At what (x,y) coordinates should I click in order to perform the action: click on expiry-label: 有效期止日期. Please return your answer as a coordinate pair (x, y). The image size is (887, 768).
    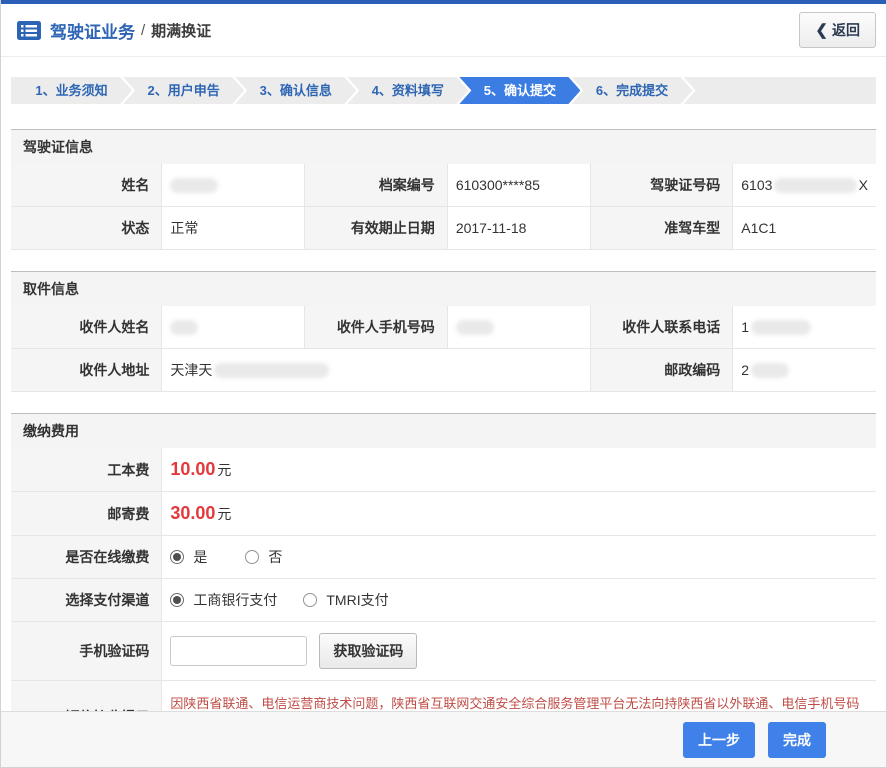
    Looking at the image, I should click on (376, 228).